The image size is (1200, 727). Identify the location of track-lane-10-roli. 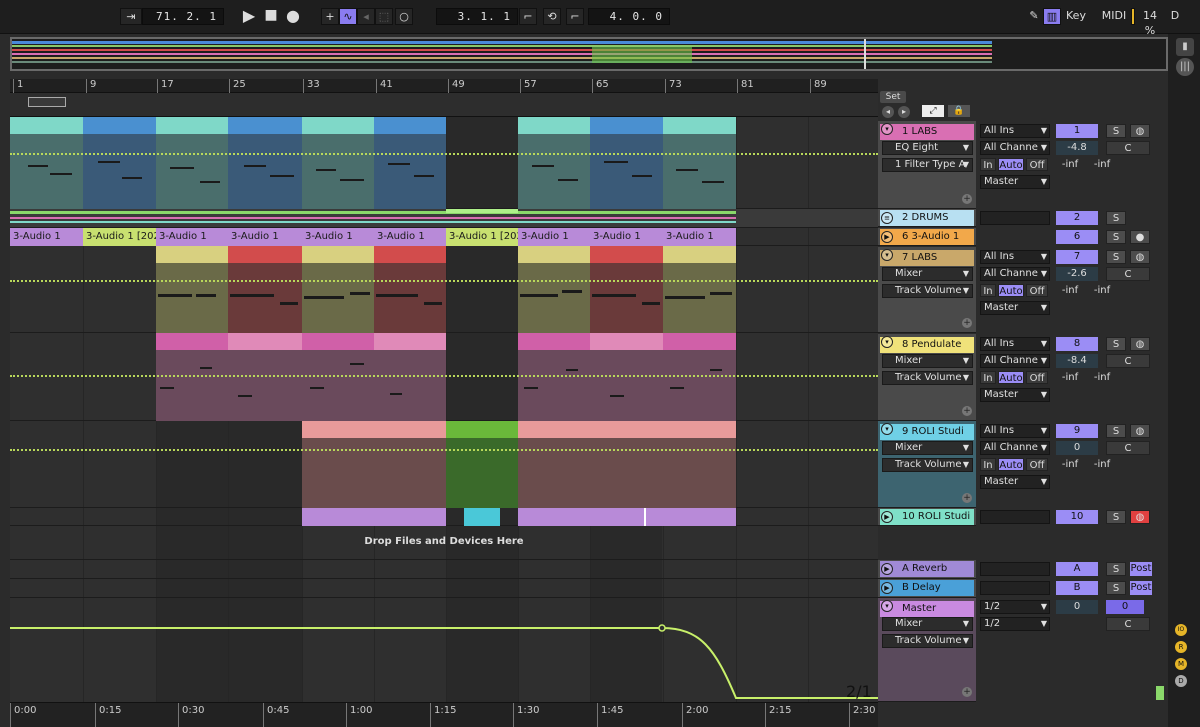
(444, 517).